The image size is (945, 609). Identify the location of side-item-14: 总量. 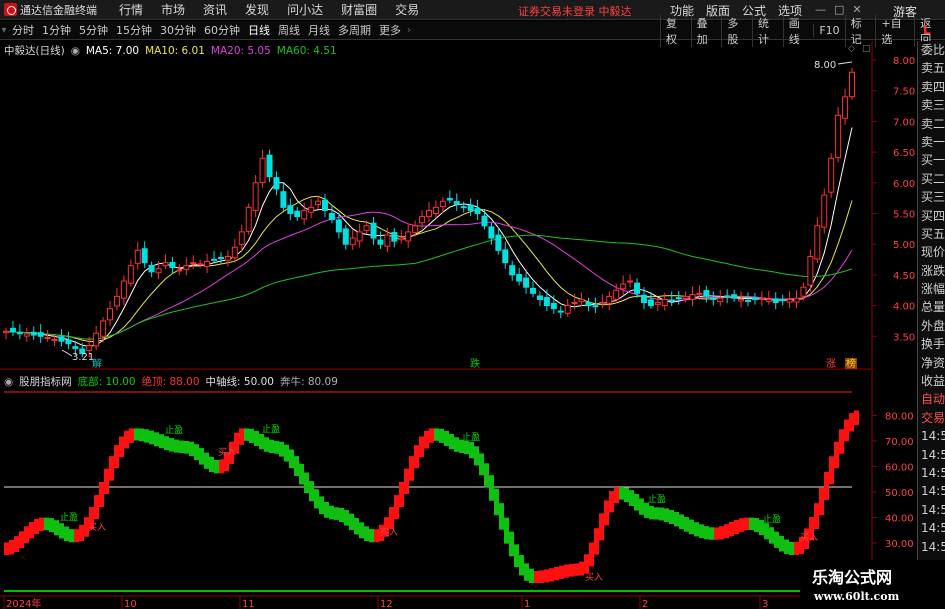
(931, 307).